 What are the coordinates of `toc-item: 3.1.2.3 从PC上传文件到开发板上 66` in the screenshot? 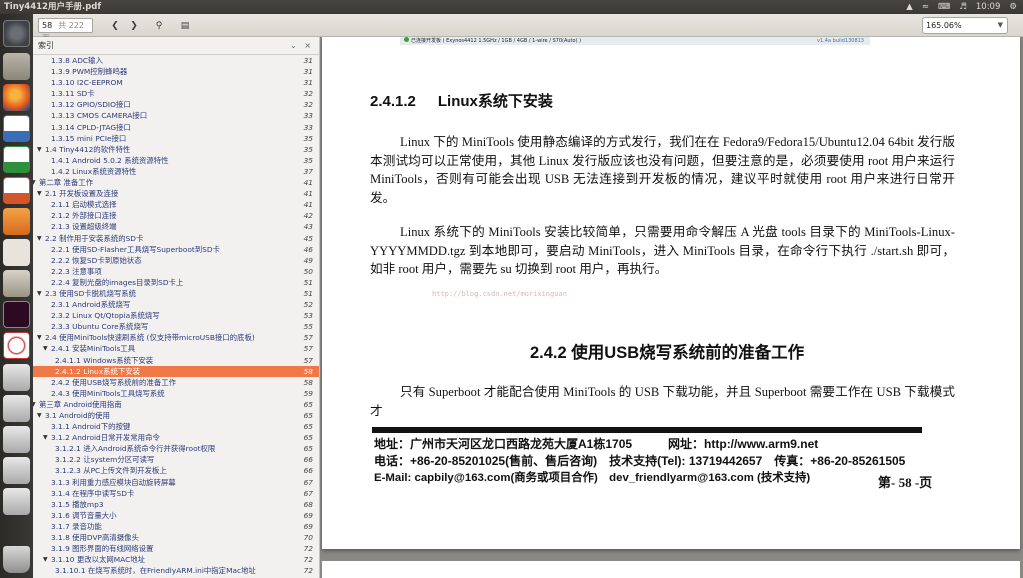 It's located at (176, 470).